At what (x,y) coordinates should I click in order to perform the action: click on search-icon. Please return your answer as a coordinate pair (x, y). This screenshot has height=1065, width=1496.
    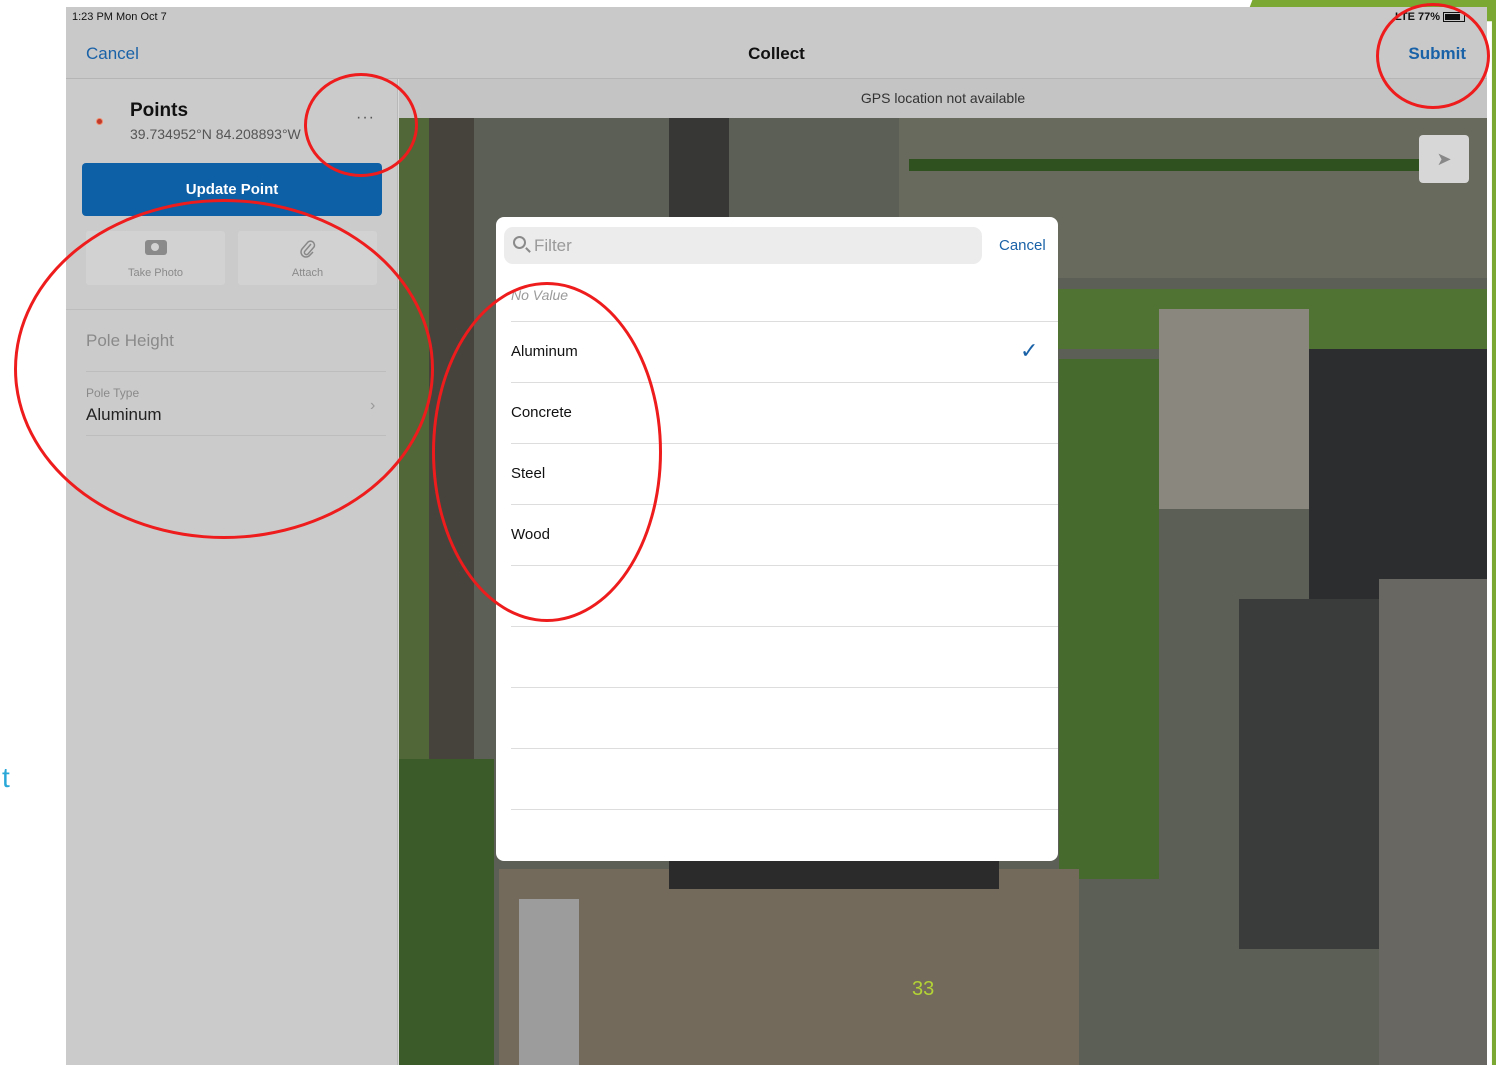
    Looking at the image, I should click on (519, 242).